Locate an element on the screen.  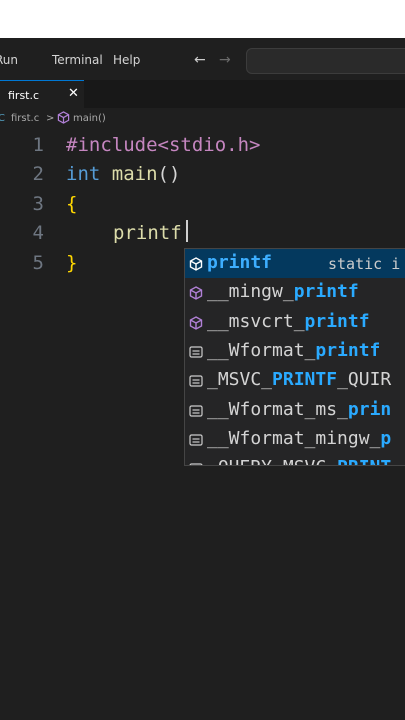
suggestion-item: __msvcrt_printf is located at coordinates (295, 322).